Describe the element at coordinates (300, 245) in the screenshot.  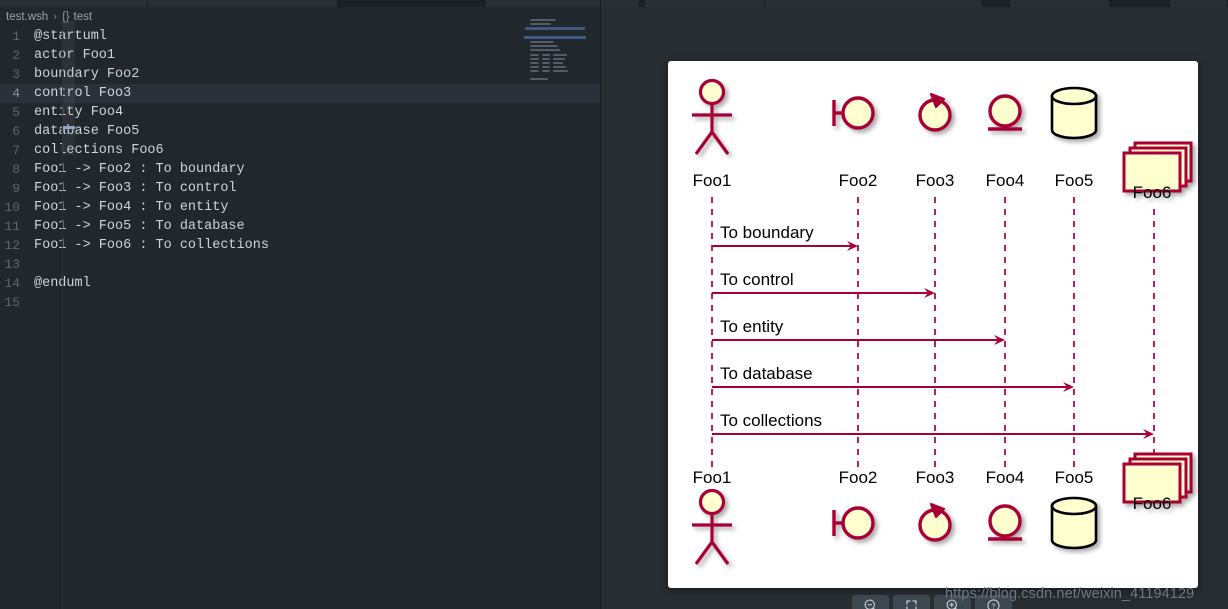
I see `code-line: 12 Foo1 -> Foo6 : To collections` at that location.